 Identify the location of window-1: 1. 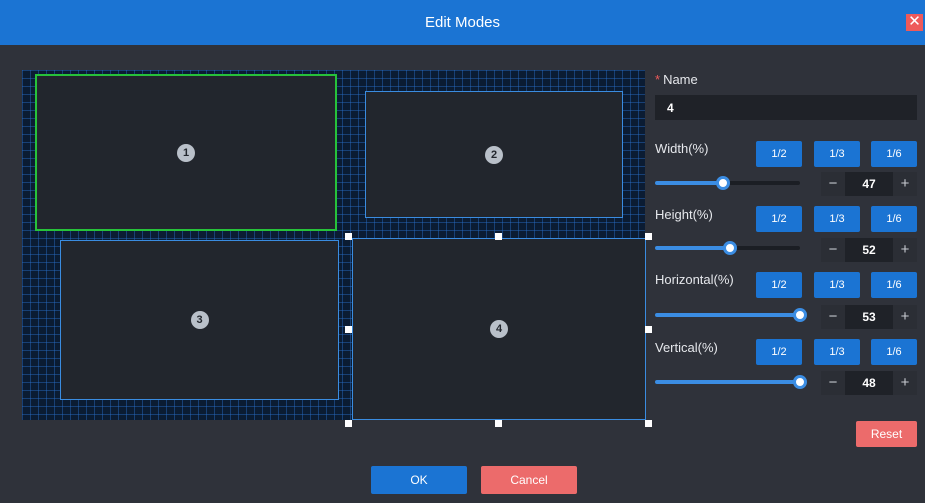
(186, 152).